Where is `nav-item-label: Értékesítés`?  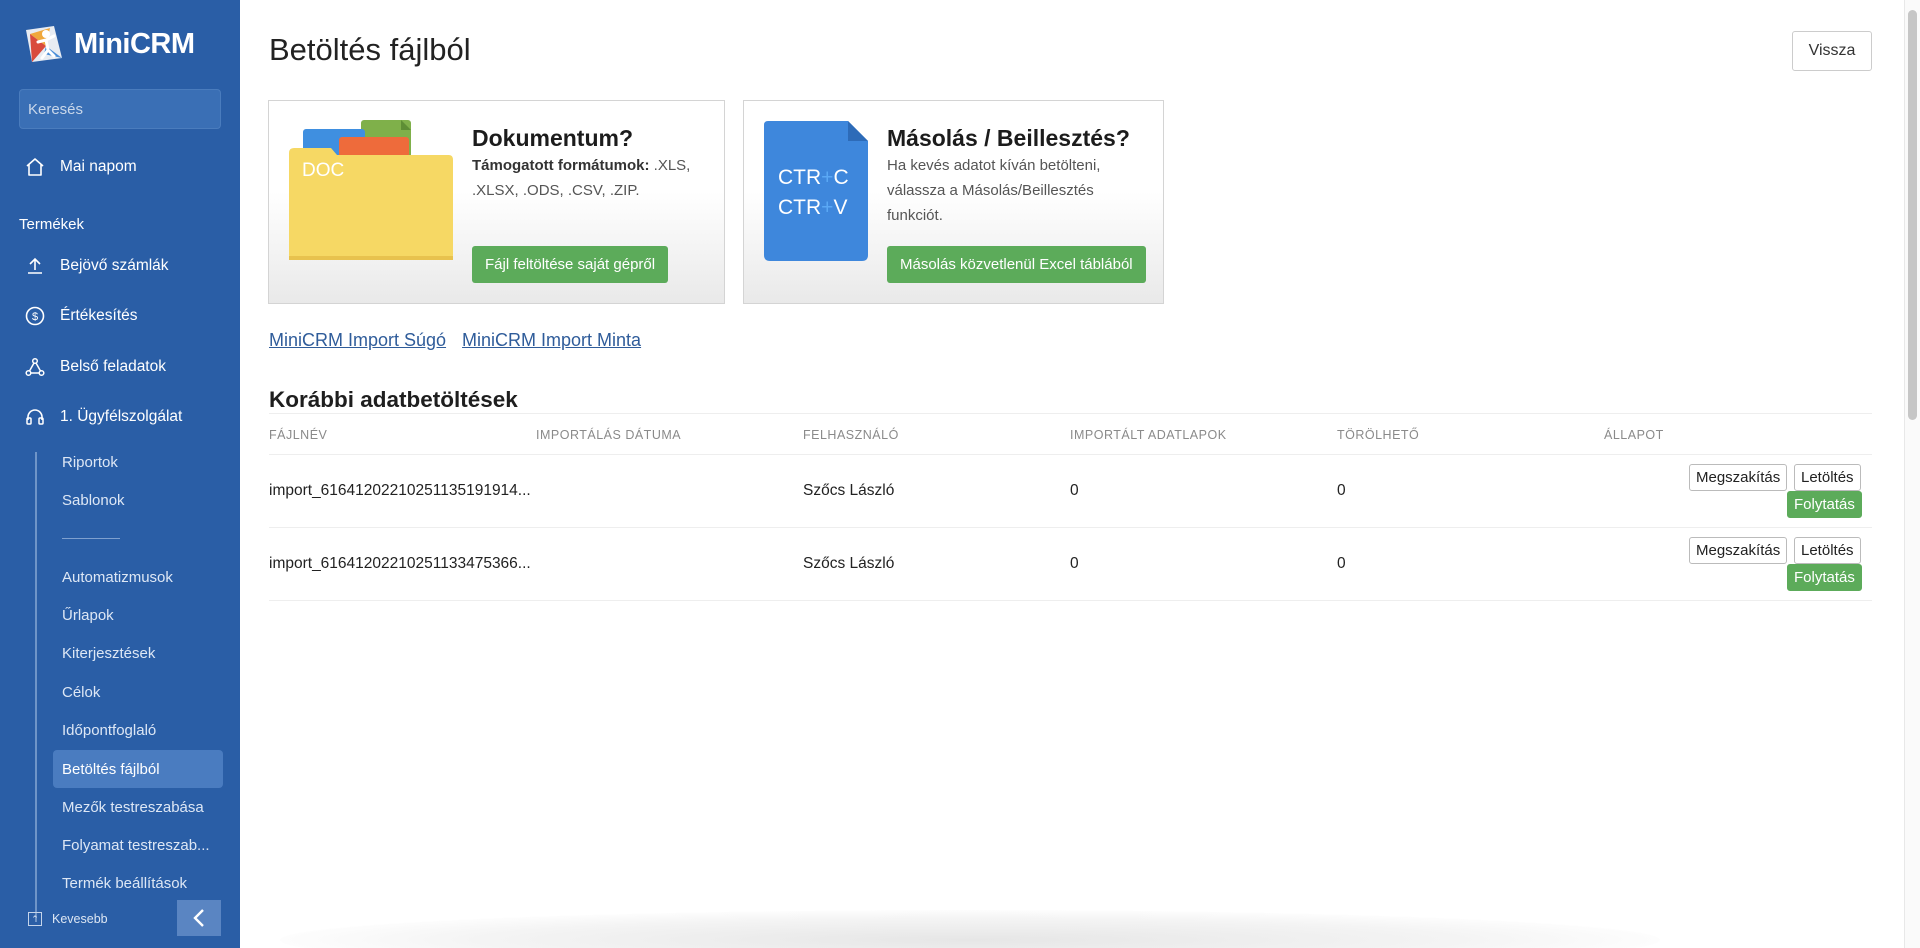 nav-item-label: Értékesítés is located at coordinates (99, 315).